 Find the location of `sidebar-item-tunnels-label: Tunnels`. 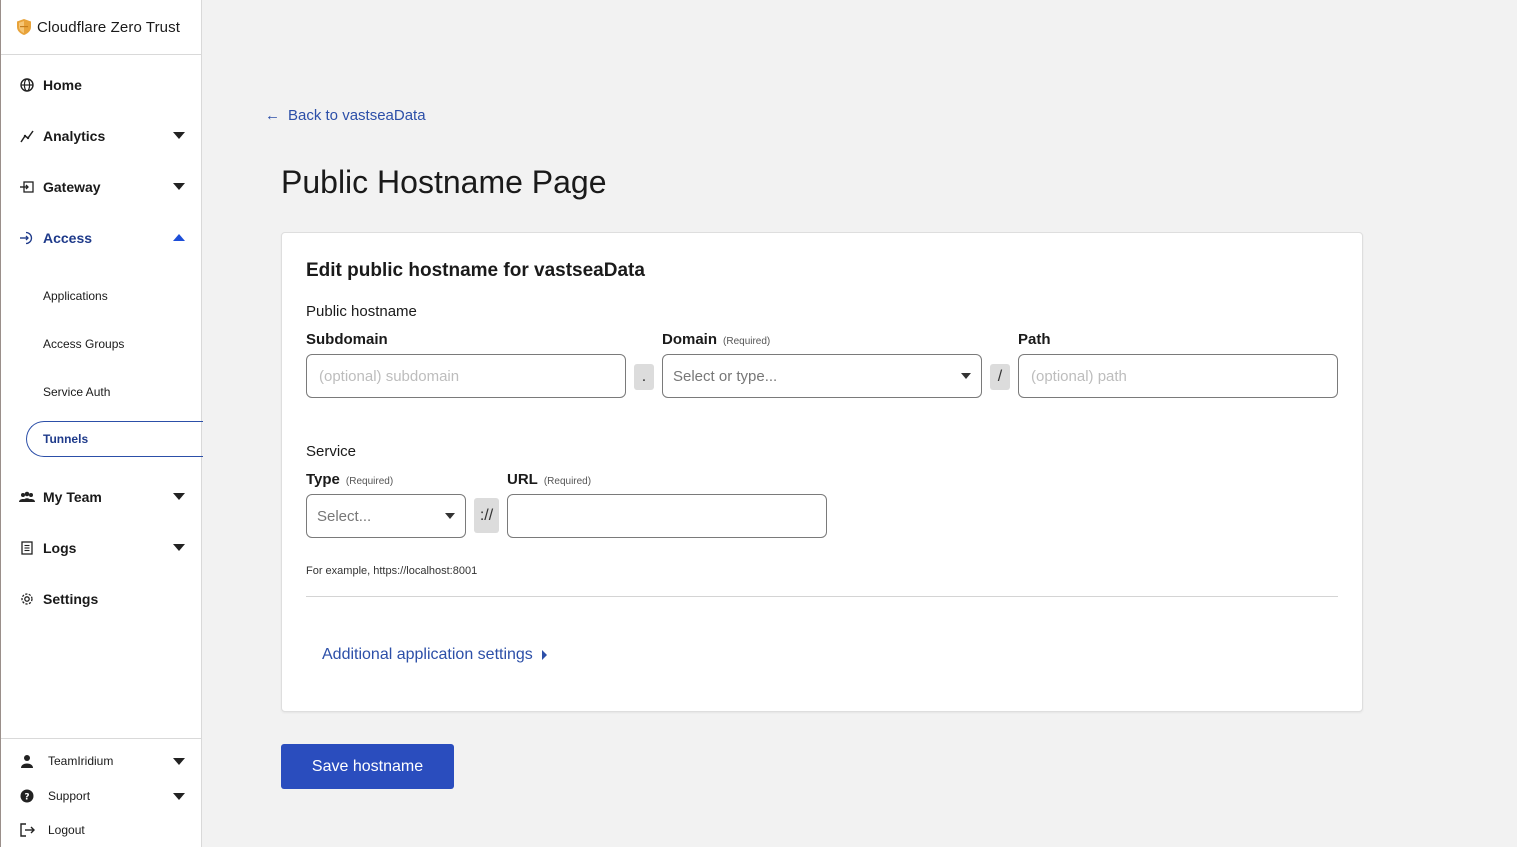

sidebar-item-tunnels-label: Tunnels is located at coordinates (66, 439).